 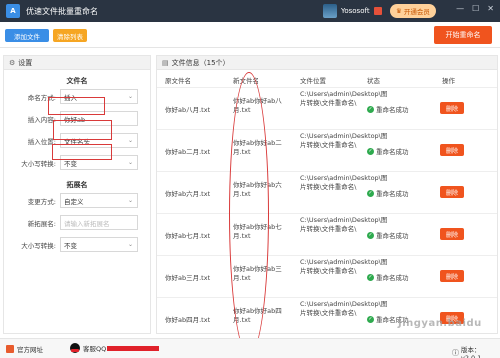 What do you see at coordinates (250, 35) in the screenshot?
I see `toolbar: 添加文件 清除列表 开始重命名` at bounding box center [250, 35].